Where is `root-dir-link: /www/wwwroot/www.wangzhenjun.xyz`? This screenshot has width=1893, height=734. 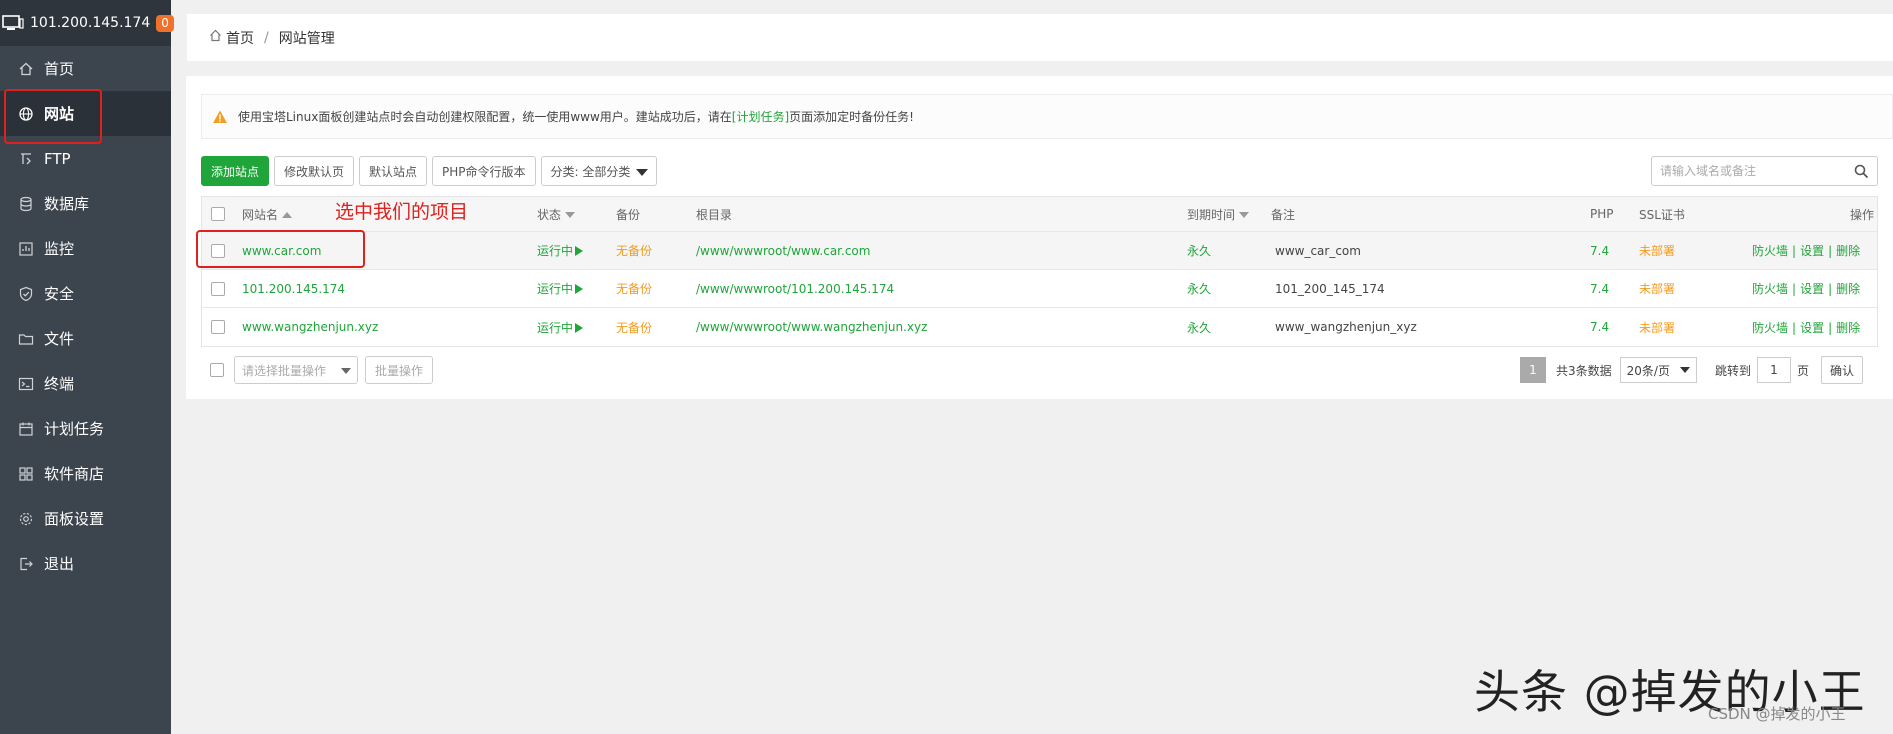 root-dir-link: /www/wwwroot/www.wangzhenjun.xyz is located at coordinates (811, 327).